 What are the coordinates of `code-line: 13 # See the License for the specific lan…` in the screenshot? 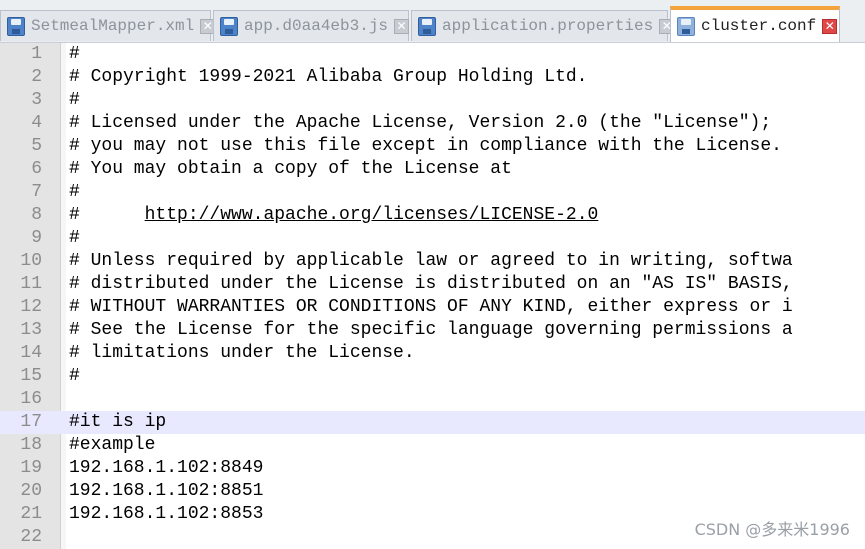 It's located at (432, 330).